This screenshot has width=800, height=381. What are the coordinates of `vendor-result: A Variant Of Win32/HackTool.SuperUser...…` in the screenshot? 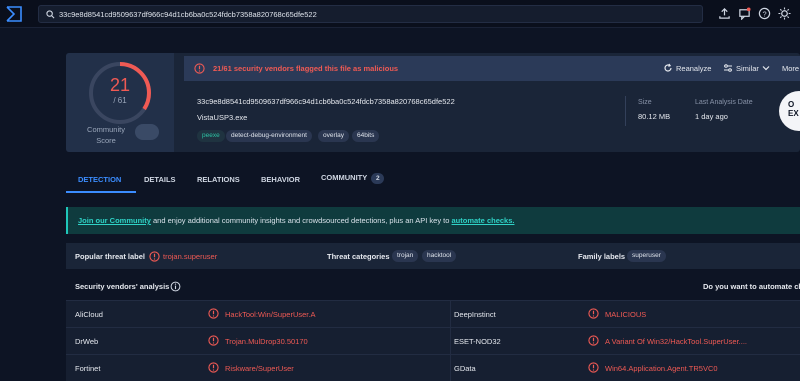 It's located at (676, 341).